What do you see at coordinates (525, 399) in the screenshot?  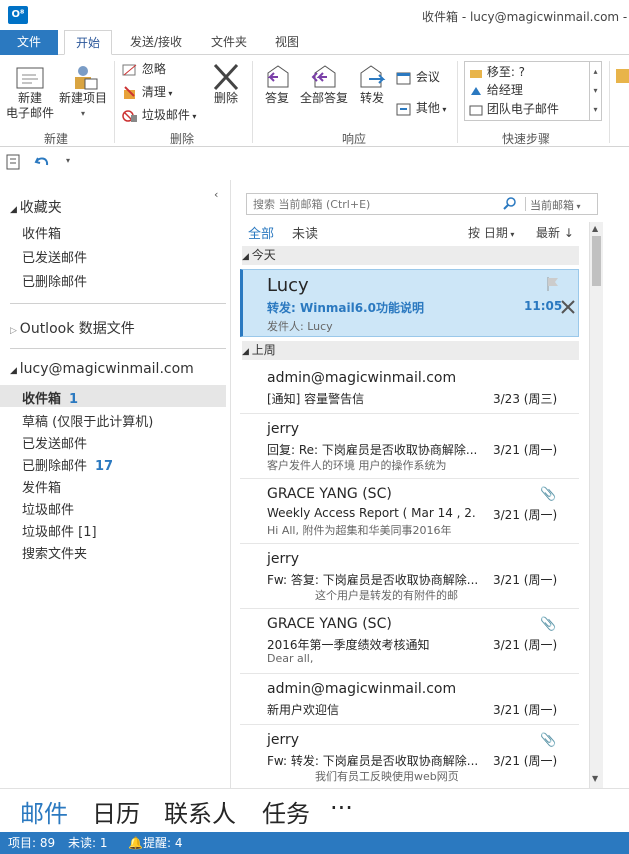 I see `mail-date: 3/23 (周三)` at bounding box center [525, 399].